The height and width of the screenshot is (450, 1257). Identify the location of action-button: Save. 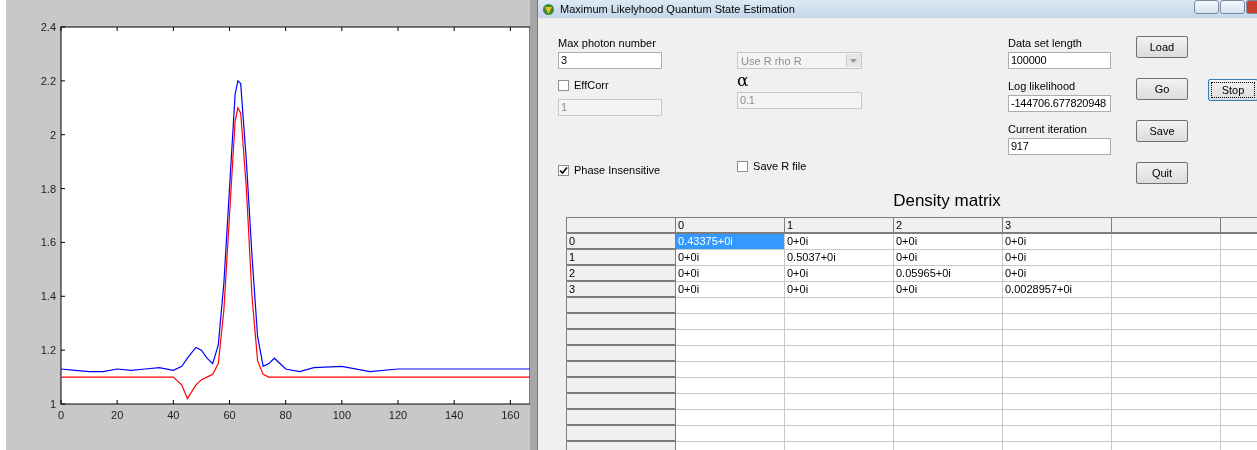
(1162, 131).